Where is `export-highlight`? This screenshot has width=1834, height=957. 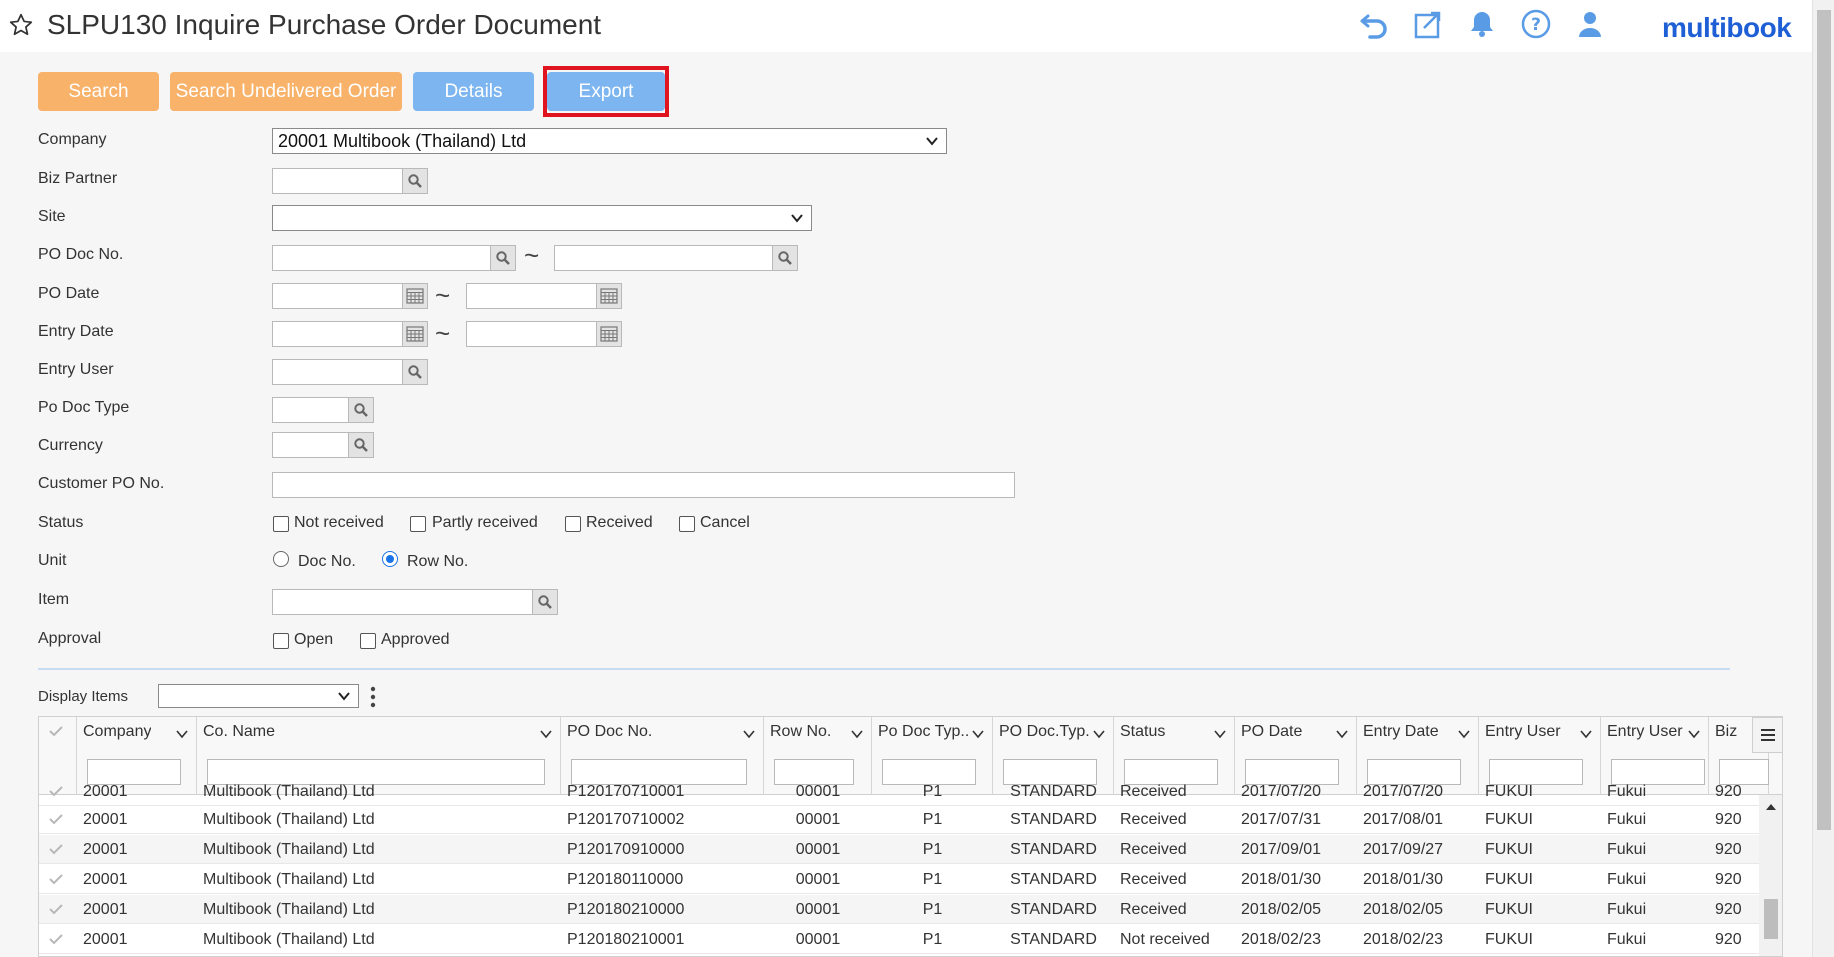
export-highlight is located at coordinates (606, 91).